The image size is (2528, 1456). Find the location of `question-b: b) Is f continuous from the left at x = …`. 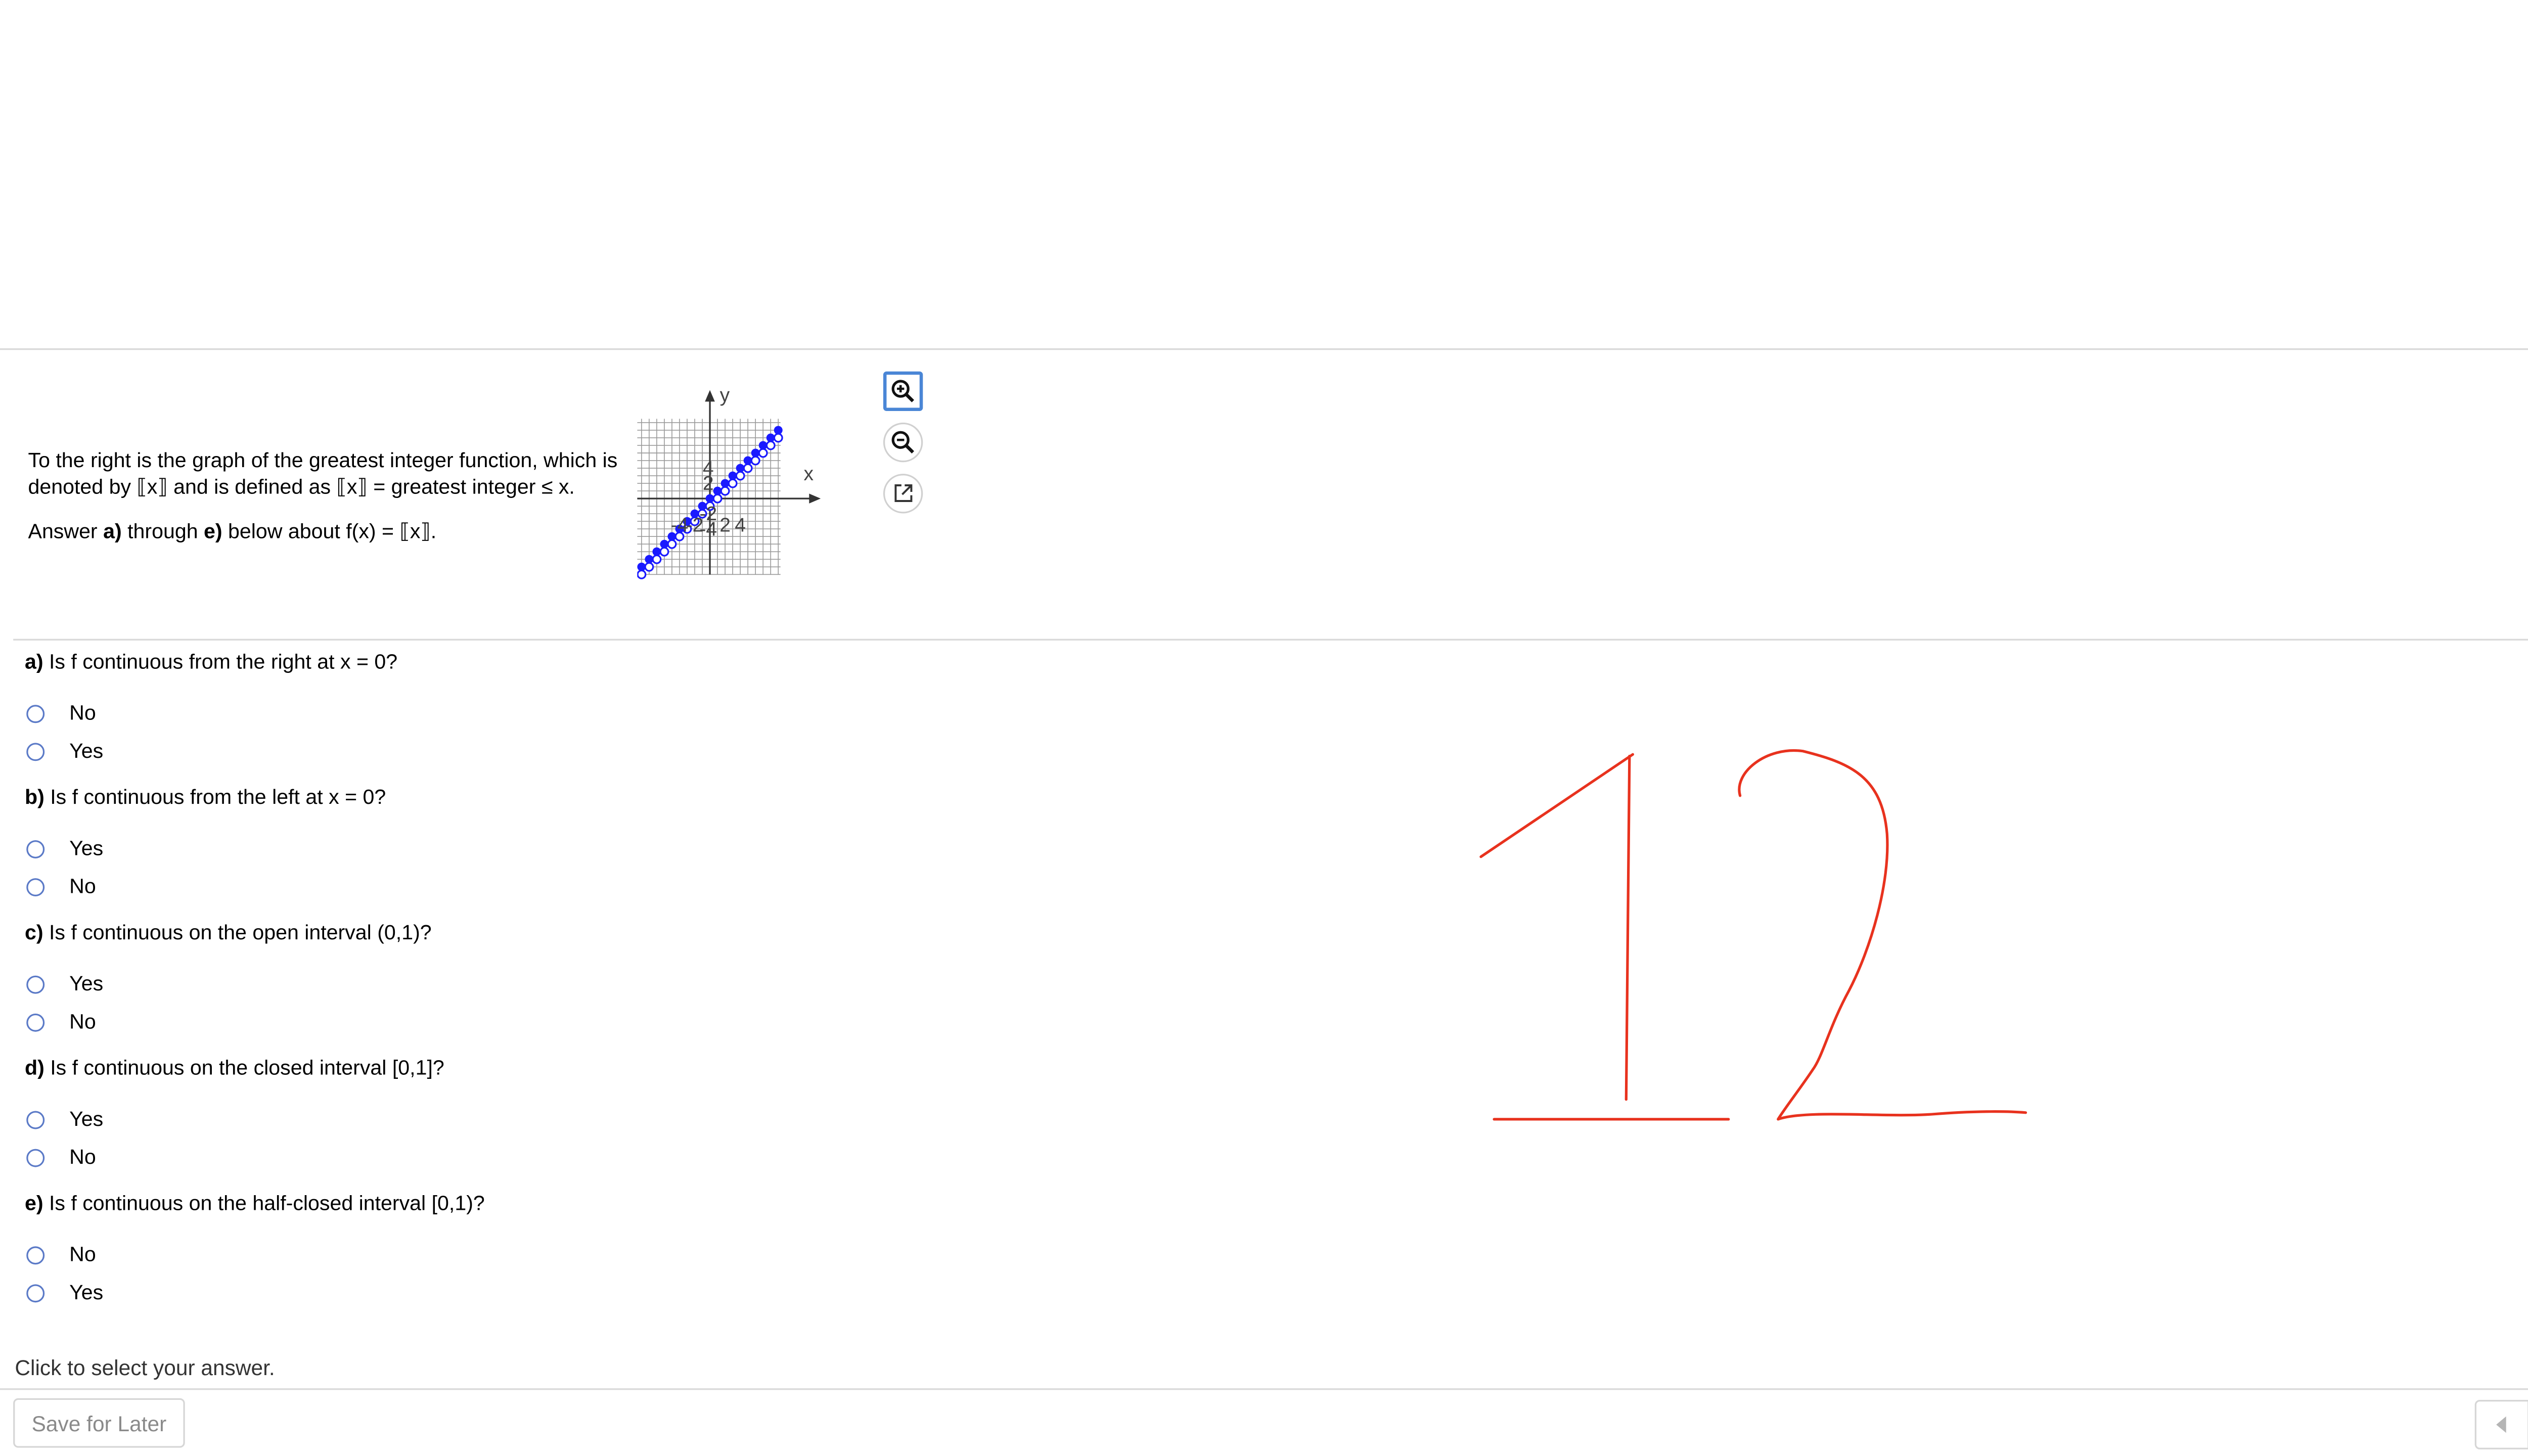

question-b: b) Is f continuous from the left at x = … is located at coordinates (206, 797).